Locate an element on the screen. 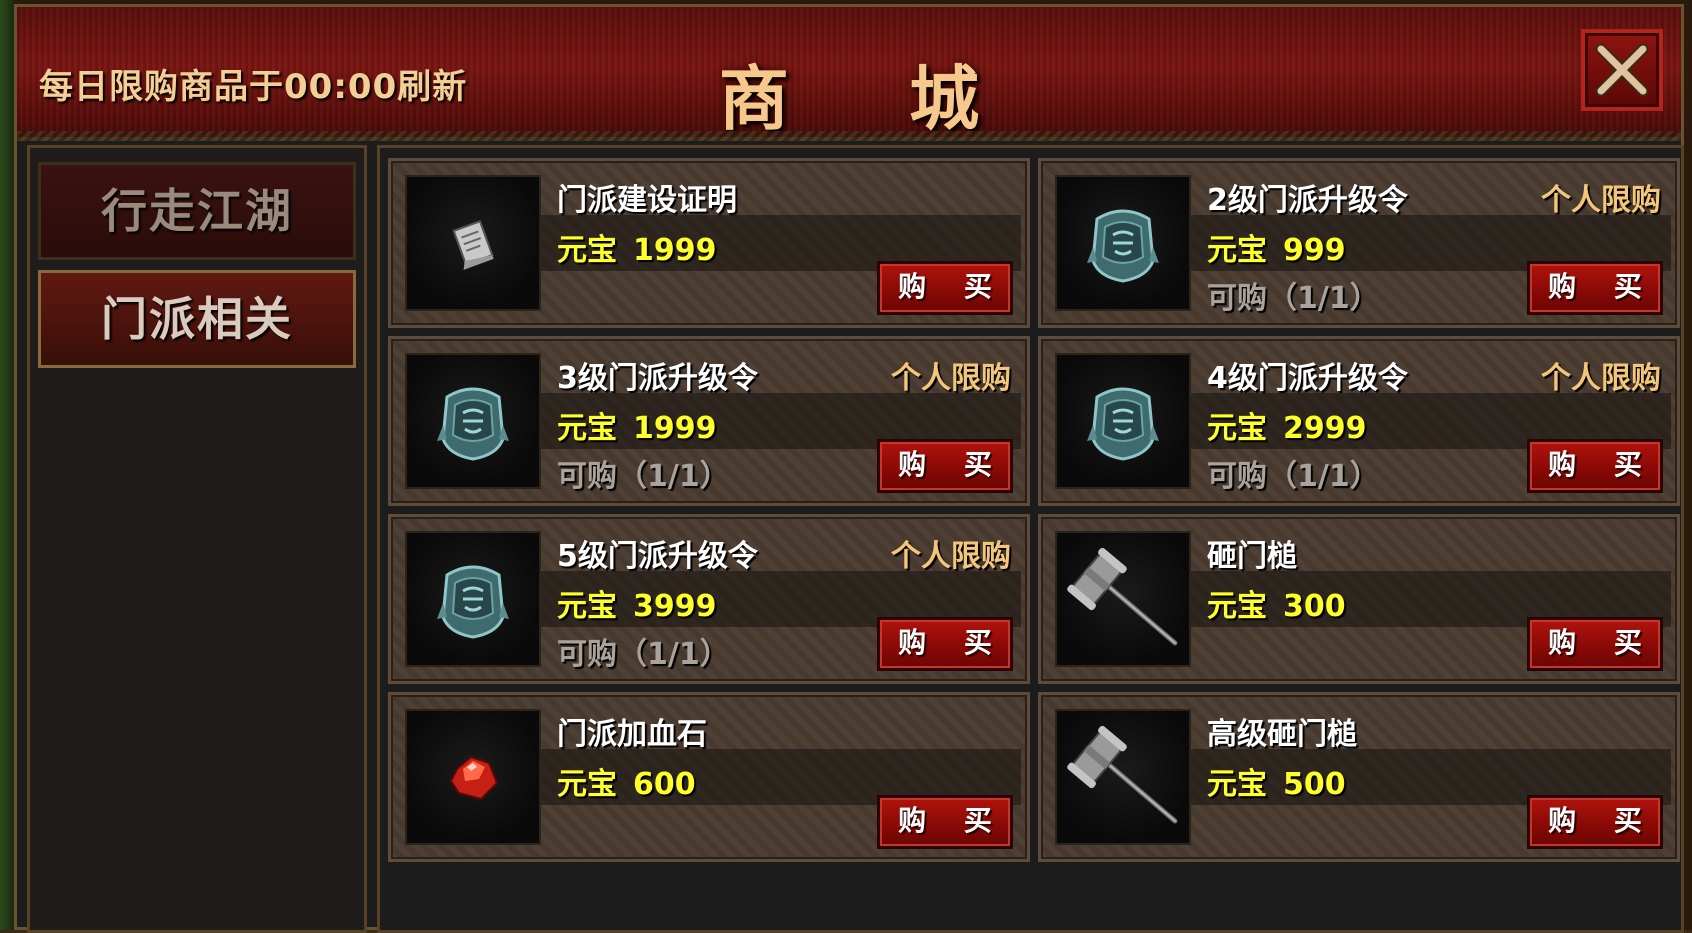 This screenshot has height=933, width=1692. item-name: 4级门派升级令 is located at coordinates (1307, 378).